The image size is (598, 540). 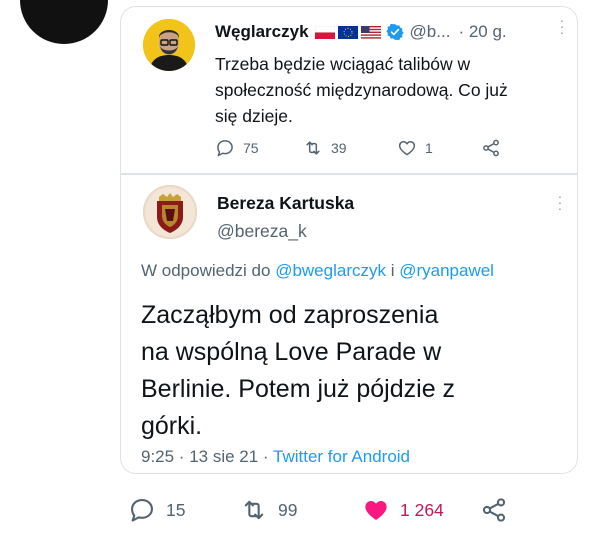 I want to click on quoted-reply-count: 75, so click(x=251, y=148).